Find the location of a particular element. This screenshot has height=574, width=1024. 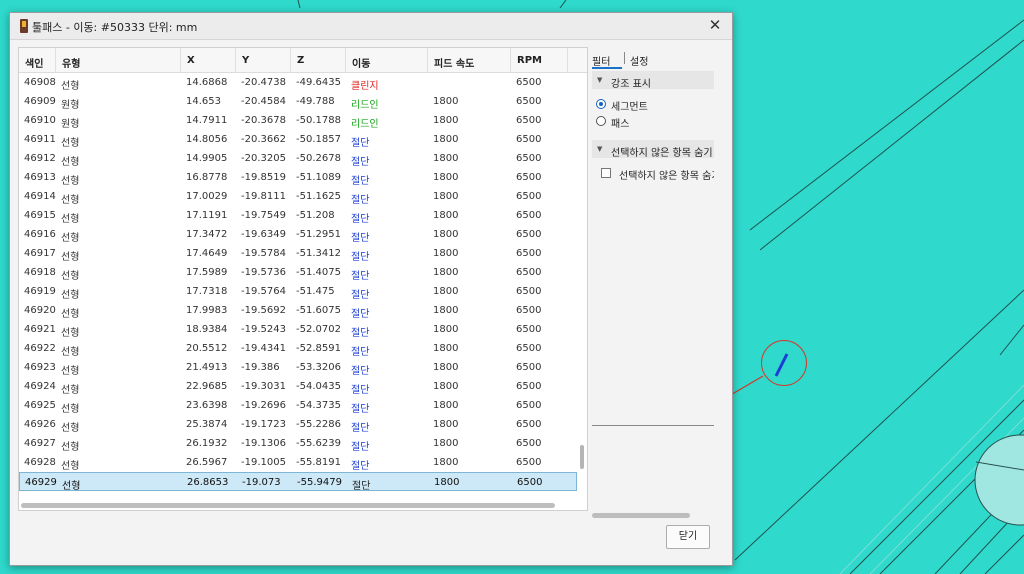

table-row: 46923 선형 21.4913 -19.386 -53.3206 절단 1800 6500 is located at coordinates (298, 367).